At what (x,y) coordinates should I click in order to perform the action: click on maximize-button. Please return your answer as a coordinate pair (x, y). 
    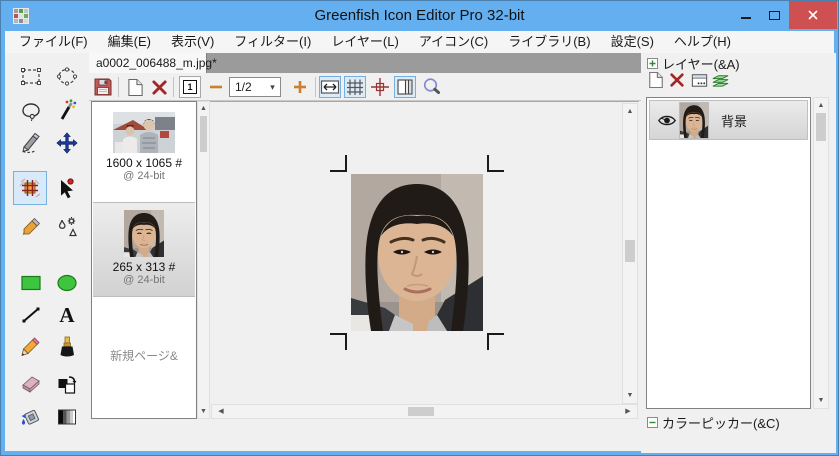
    Looking at the image, I should click on (774, 15).